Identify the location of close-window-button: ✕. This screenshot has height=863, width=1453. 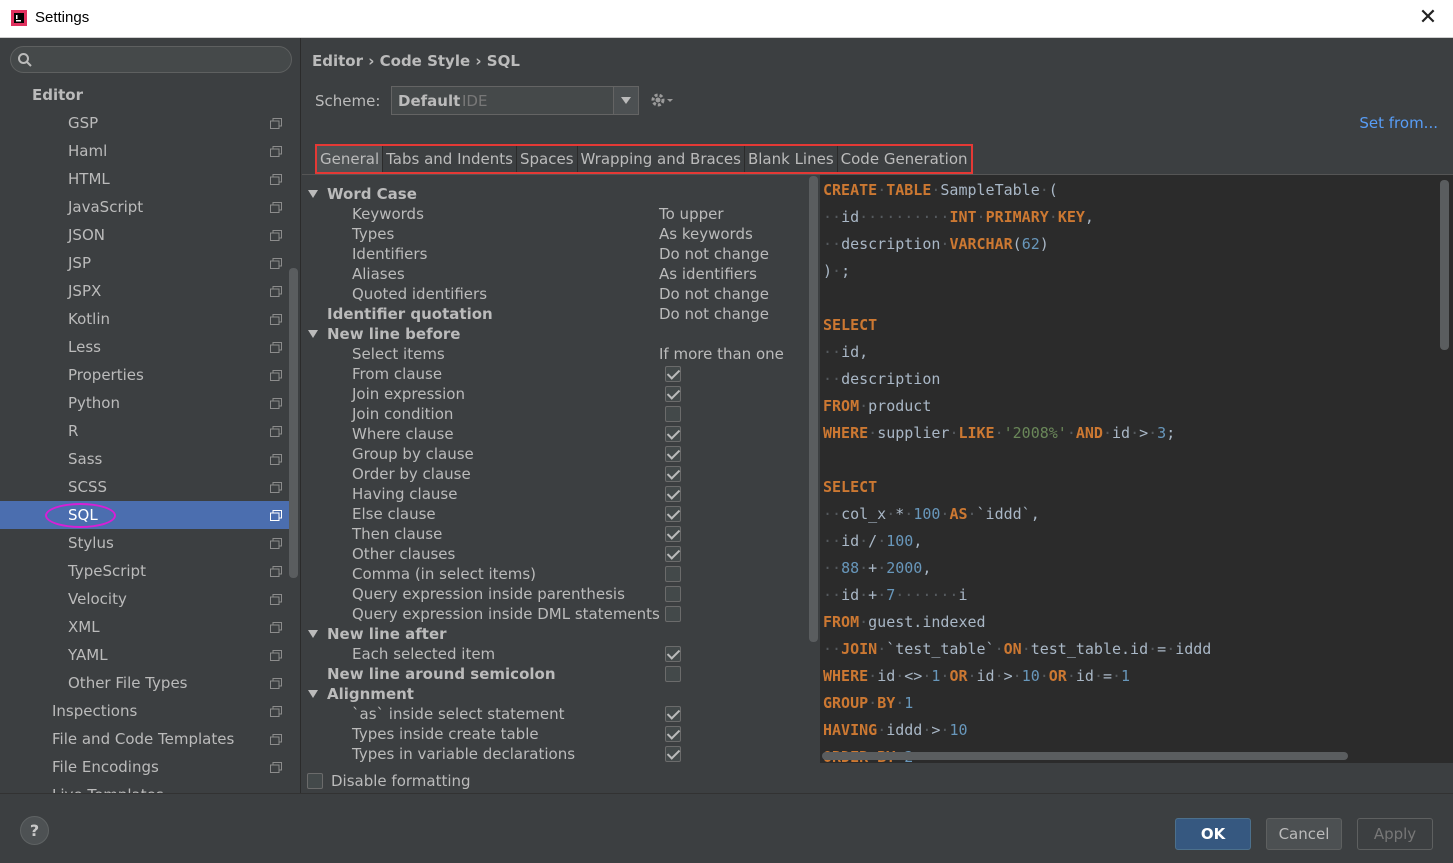
(1428, 18).